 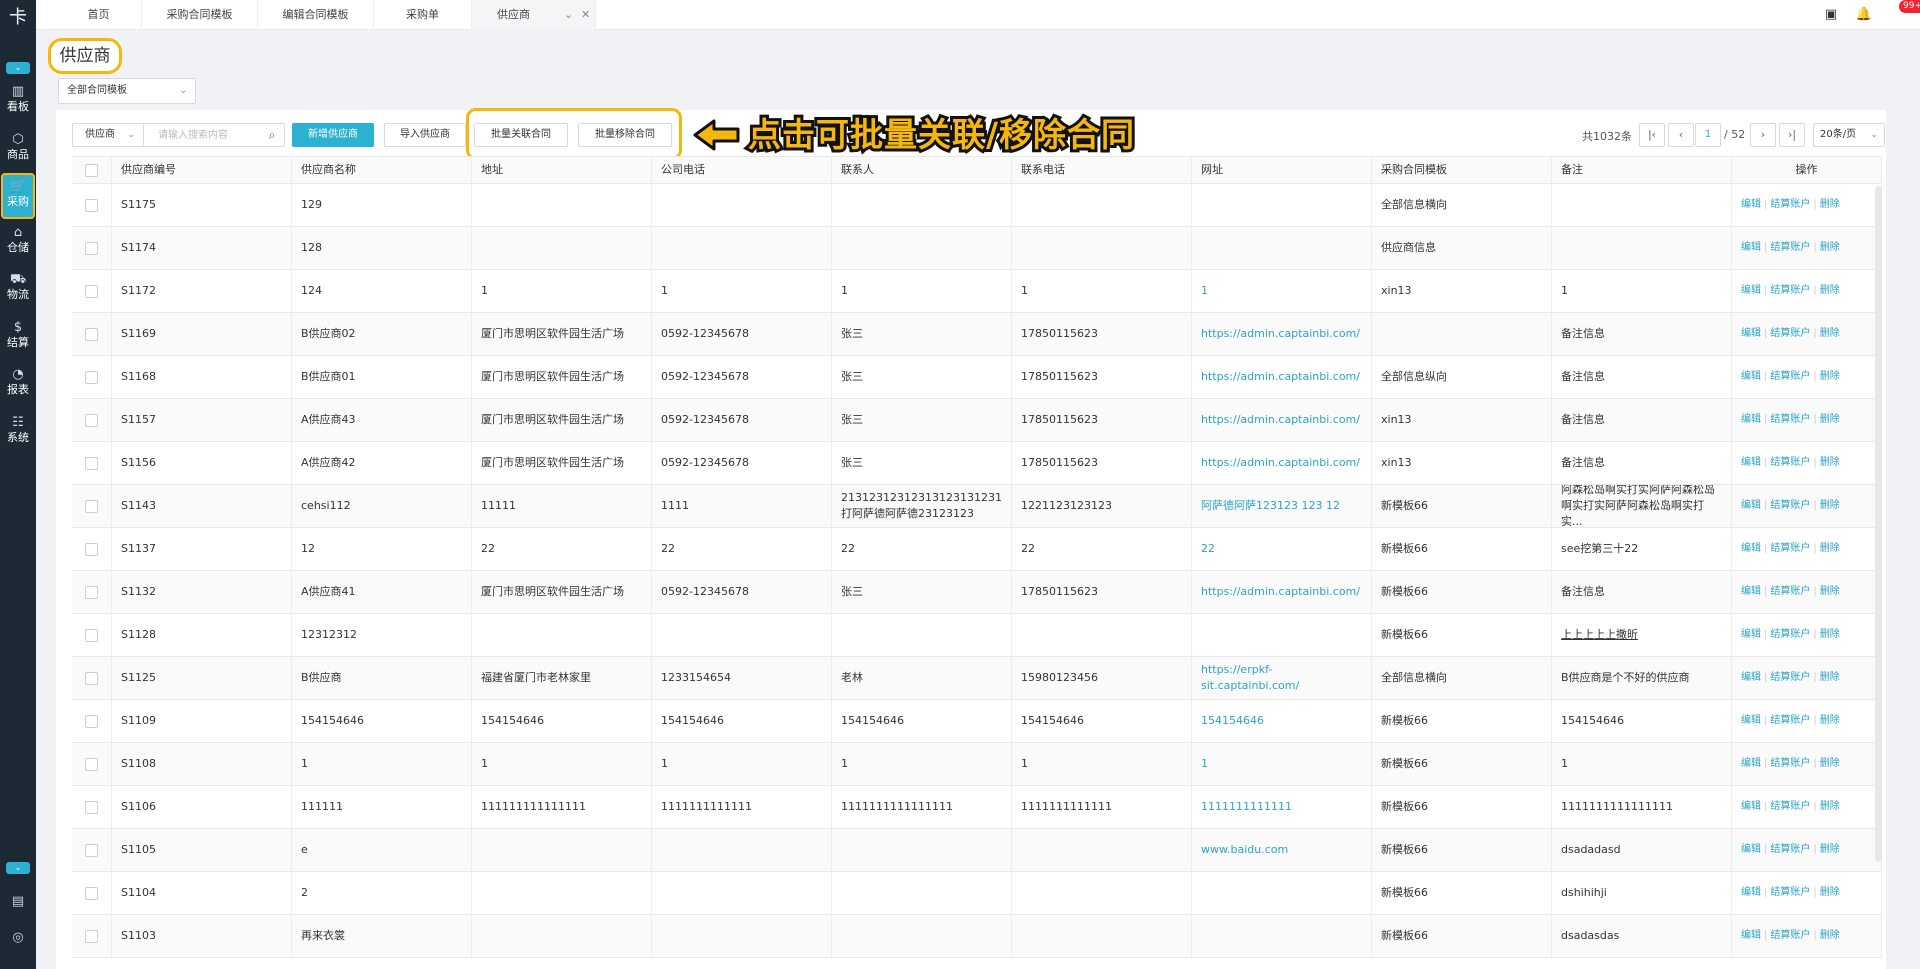 I want to click on table-scrollbar, so click(x=1878, y=524).